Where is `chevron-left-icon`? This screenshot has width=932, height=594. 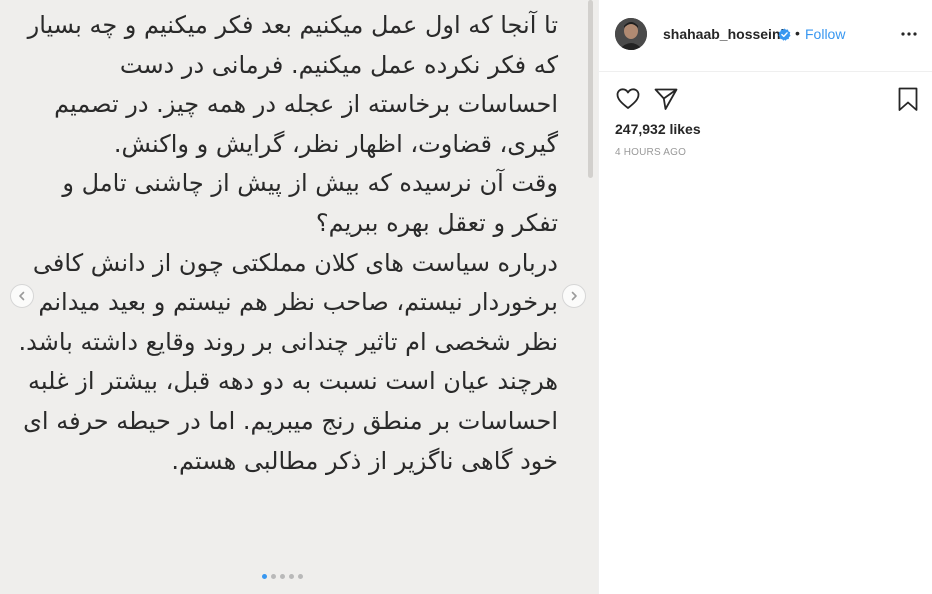
chevron-left-icon is located at coordinates (22, 296).